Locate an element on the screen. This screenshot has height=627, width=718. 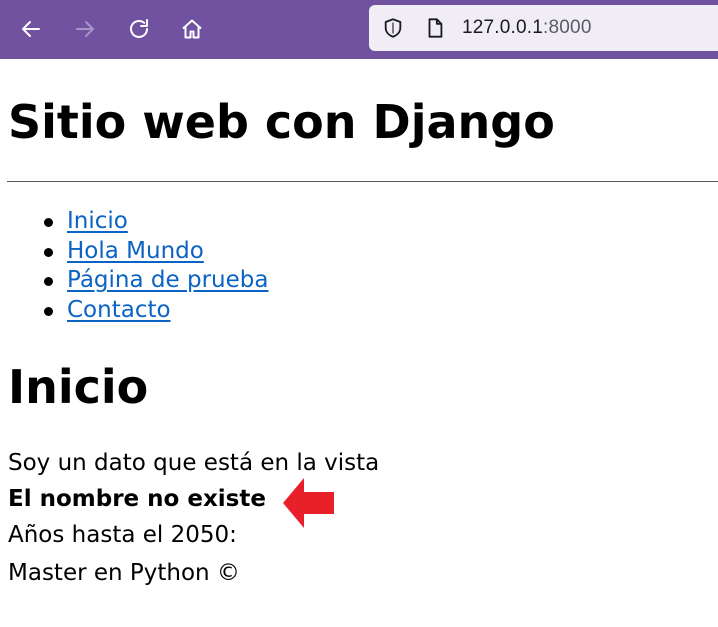
url-text: 127.0.0.1:8000 is located at coordinates (527, 28).